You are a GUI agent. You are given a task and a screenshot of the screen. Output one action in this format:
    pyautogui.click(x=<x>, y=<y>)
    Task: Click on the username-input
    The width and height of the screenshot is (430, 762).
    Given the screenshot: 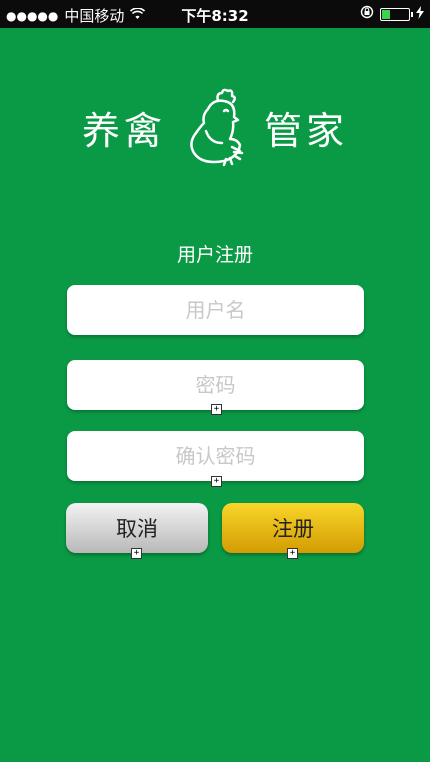 What is the action you would take?
    pyautogui.click(x=215, y=310)
    